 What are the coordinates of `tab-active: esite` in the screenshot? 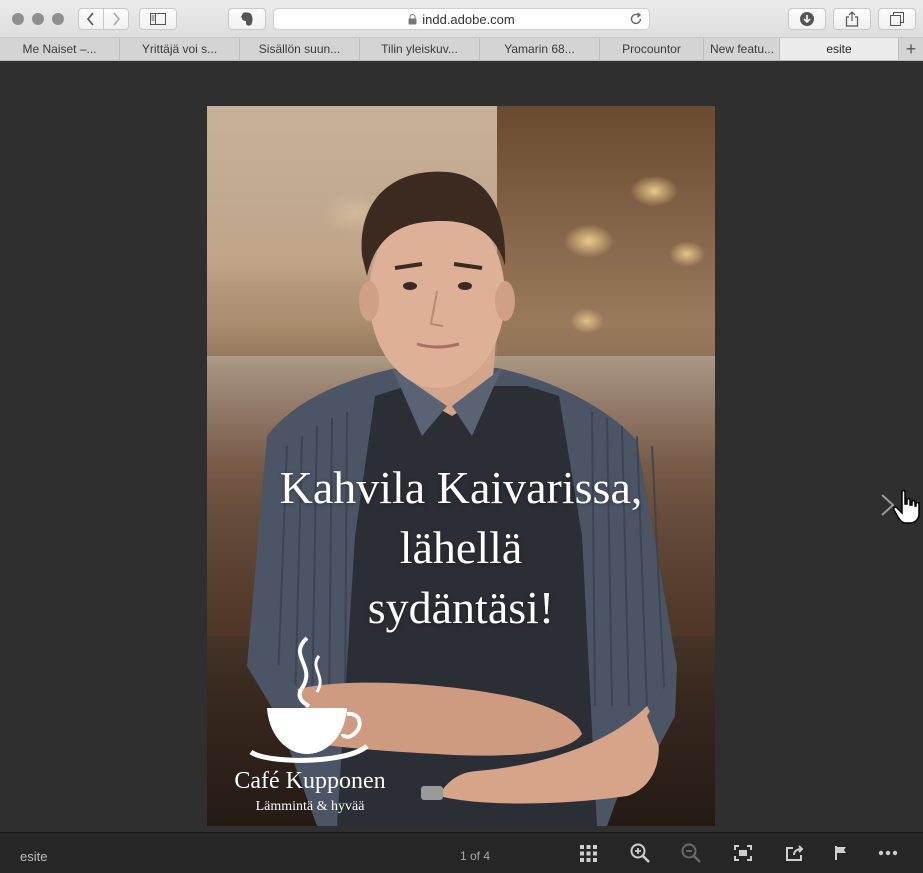 It's located at (839, 49).